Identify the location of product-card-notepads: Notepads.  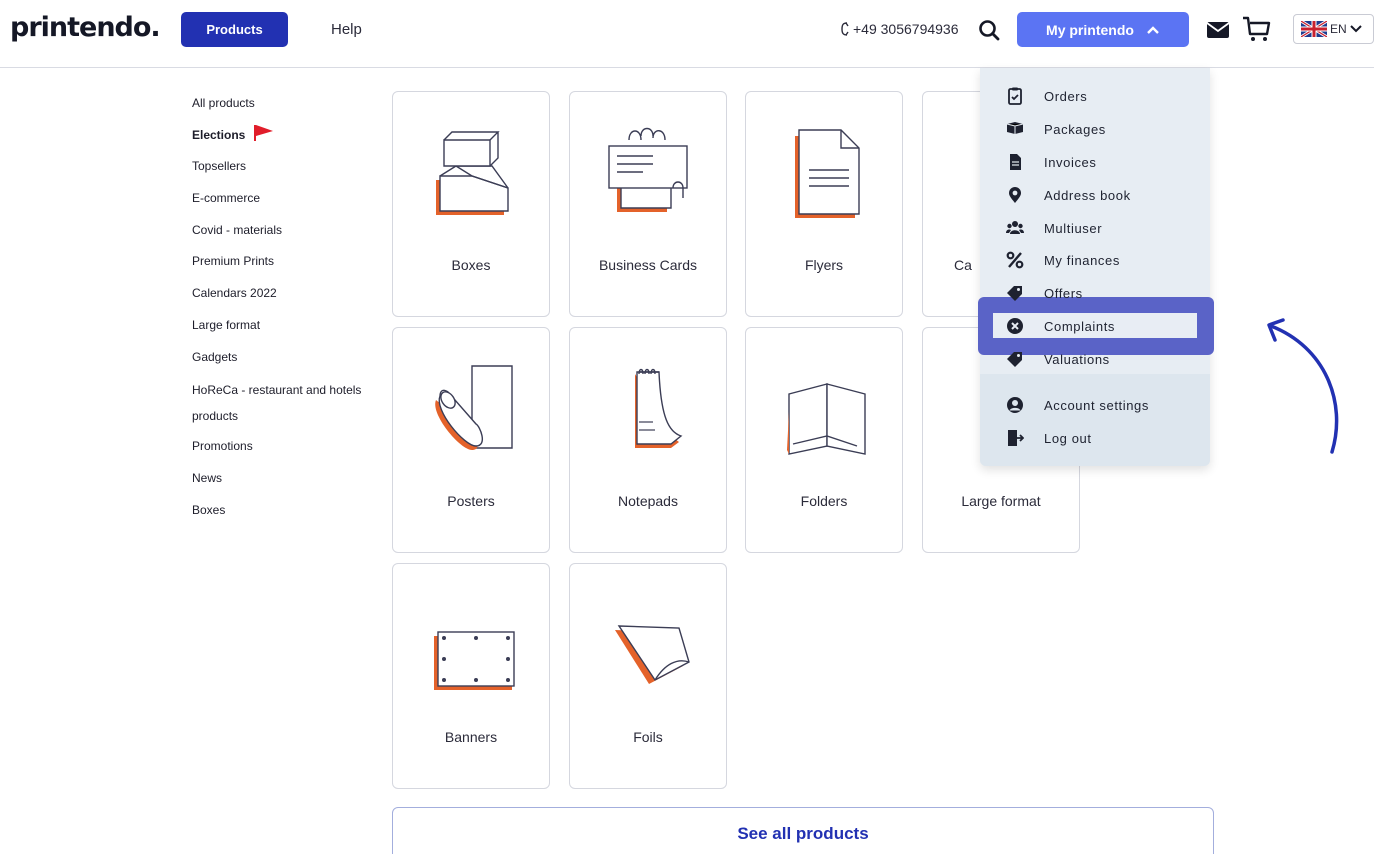
(648, 440).